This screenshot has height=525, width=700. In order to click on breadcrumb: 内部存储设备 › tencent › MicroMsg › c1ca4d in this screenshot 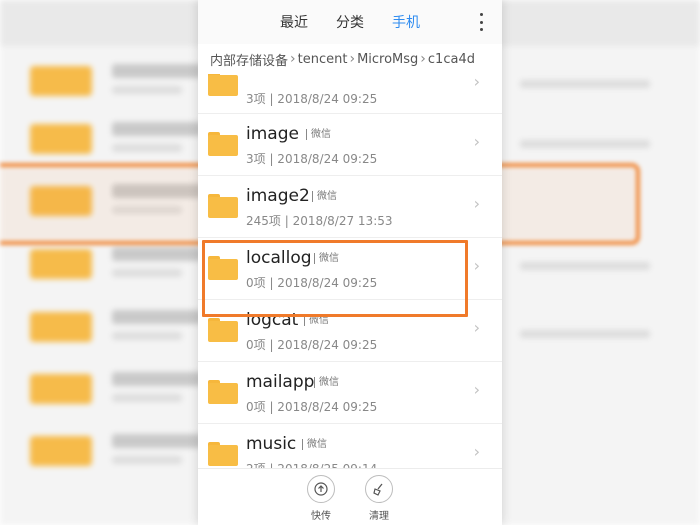, I will do `click(350, 59)`.